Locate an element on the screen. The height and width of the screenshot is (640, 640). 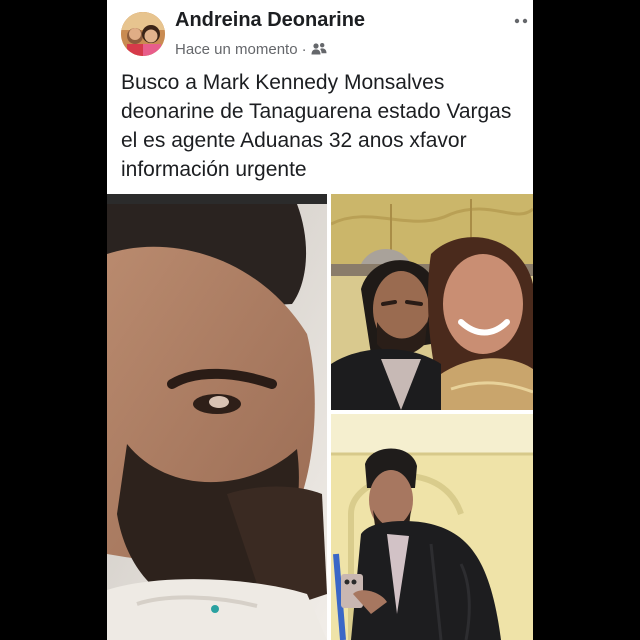
post-timestamp: Hace un momento is located at coordinates (236, 49).